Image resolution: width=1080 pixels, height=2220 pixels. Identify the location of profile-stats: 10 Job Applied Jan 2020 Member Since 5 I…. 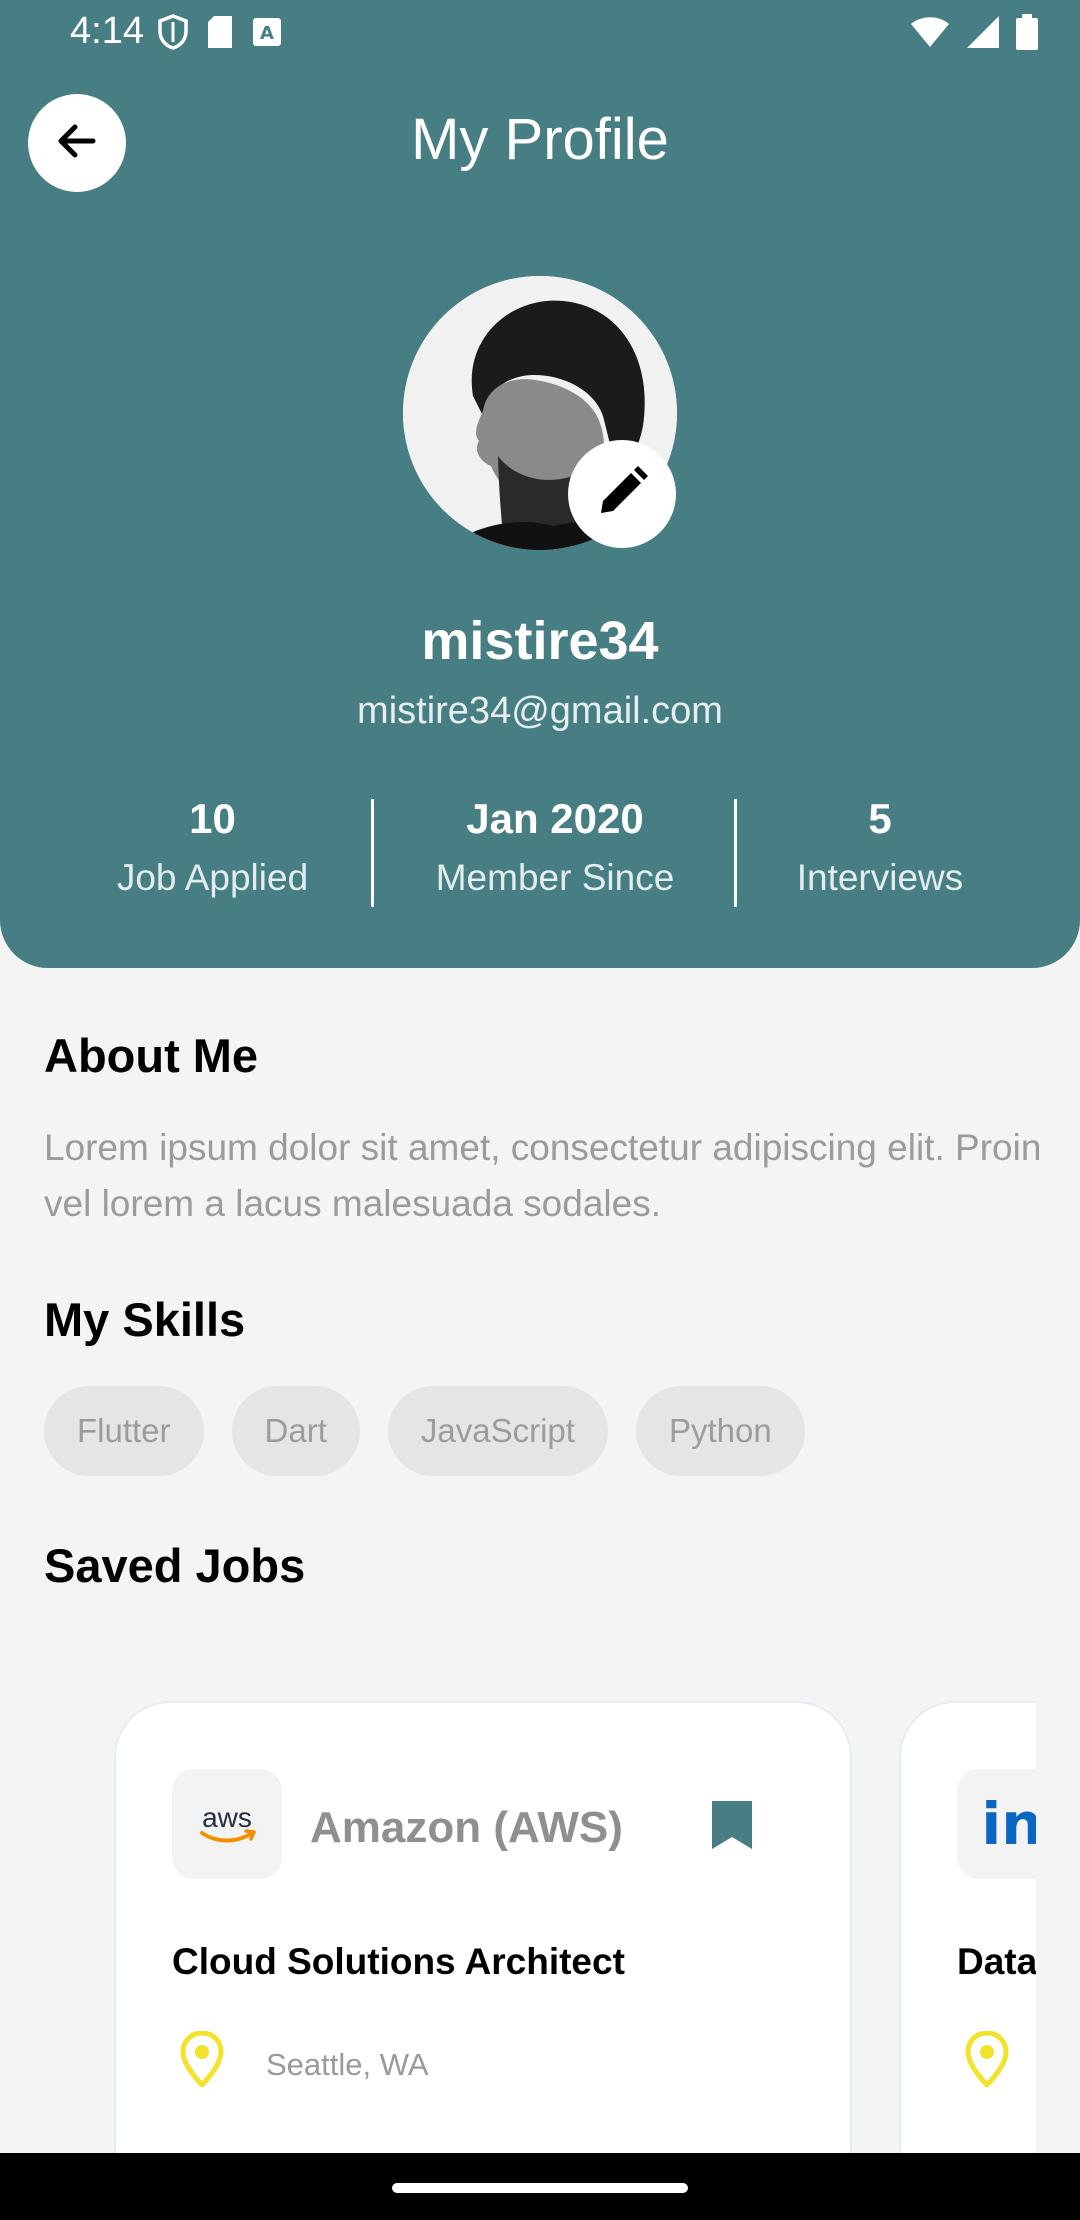
(540, 852).